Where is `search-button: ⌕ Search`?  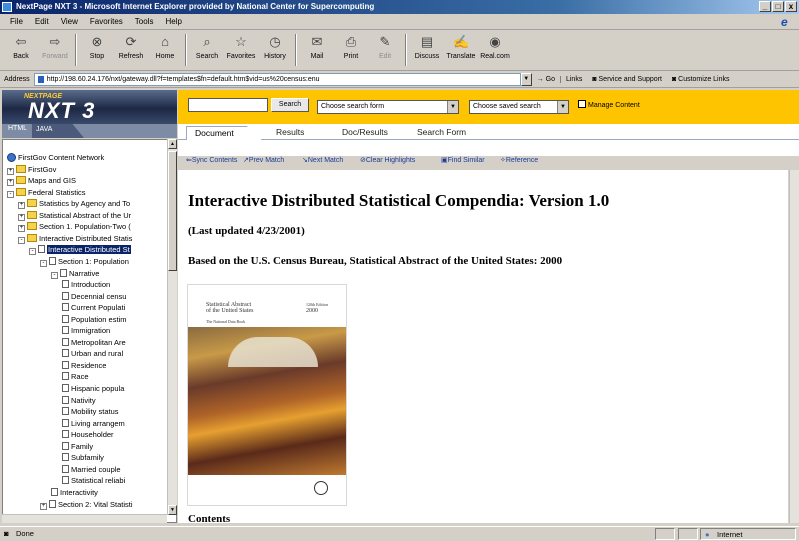
search-button: ⌕ Search is located at coordinates (207, 50).